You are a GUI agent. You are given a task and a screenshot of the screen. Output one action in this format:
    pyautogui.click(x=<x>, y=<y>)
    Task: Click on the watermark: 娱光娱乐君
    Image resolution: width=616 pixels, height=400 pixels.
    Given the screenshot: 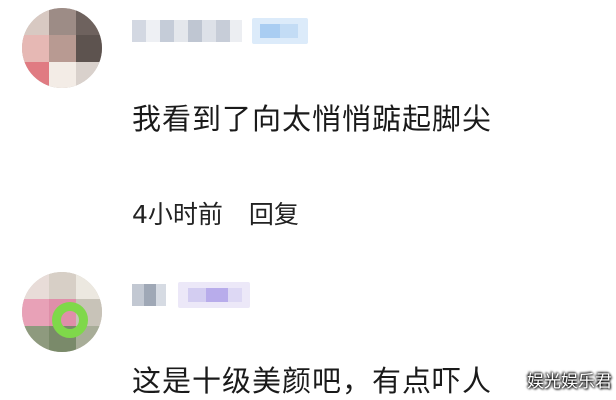 What is the action you would take?
    pyautogui.click(x=569, y=382)
    